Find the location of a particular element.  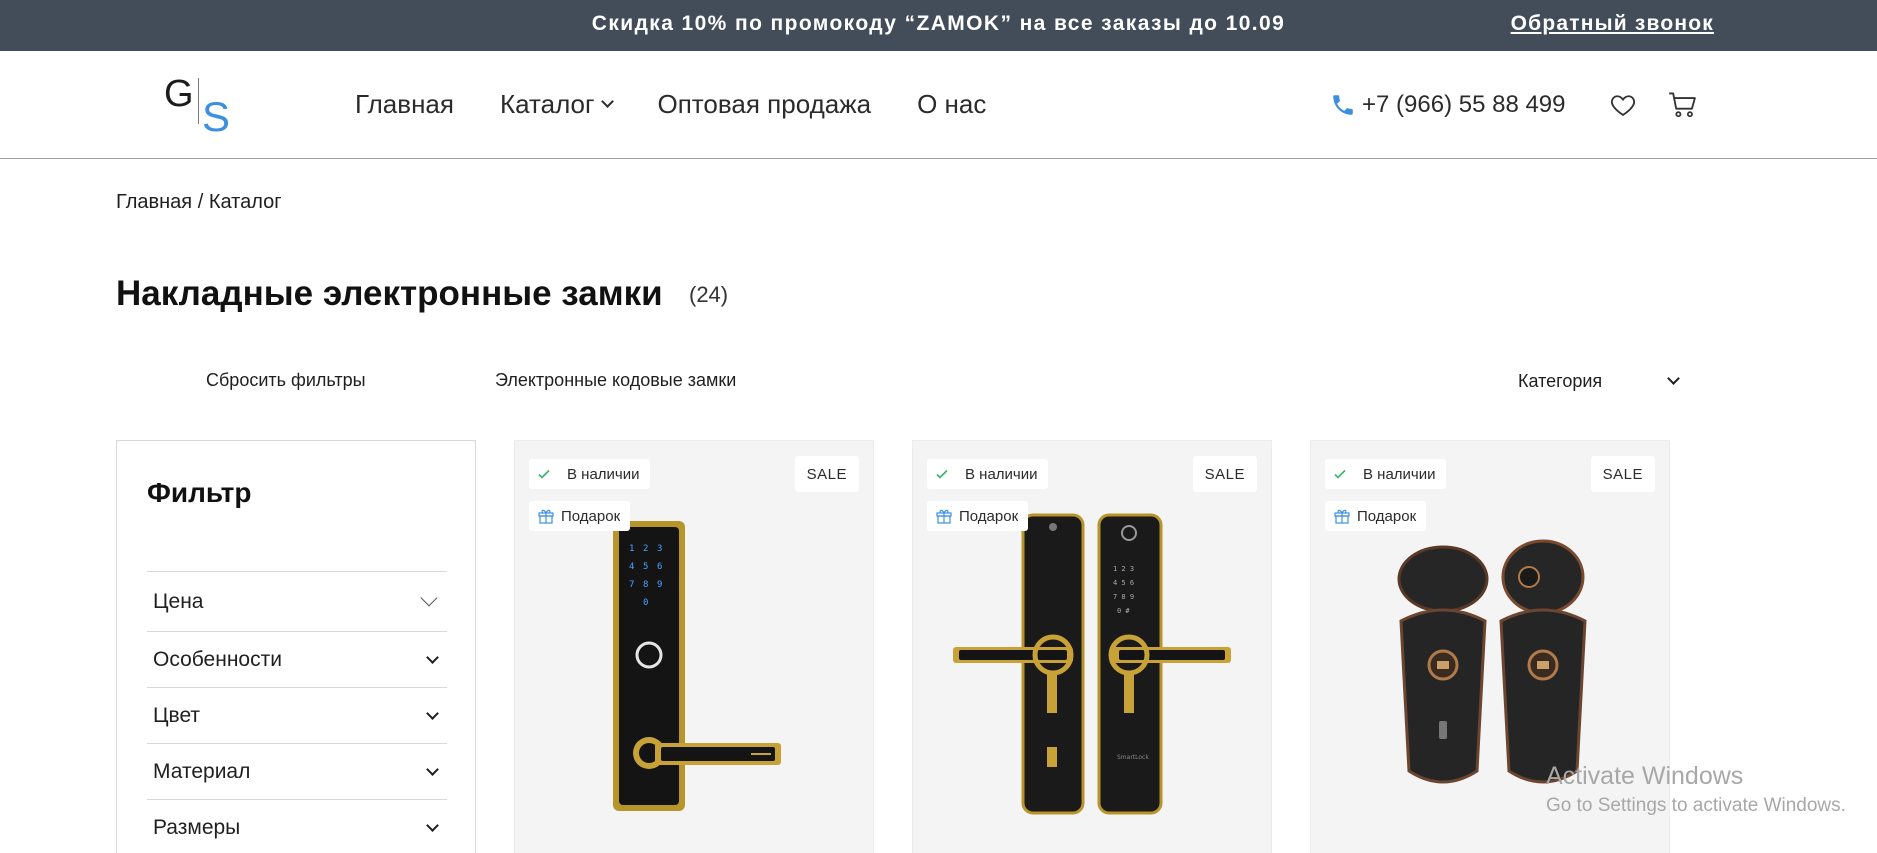

activation-watermark-title: Activate Windows is located at coordinates (1645, 776).